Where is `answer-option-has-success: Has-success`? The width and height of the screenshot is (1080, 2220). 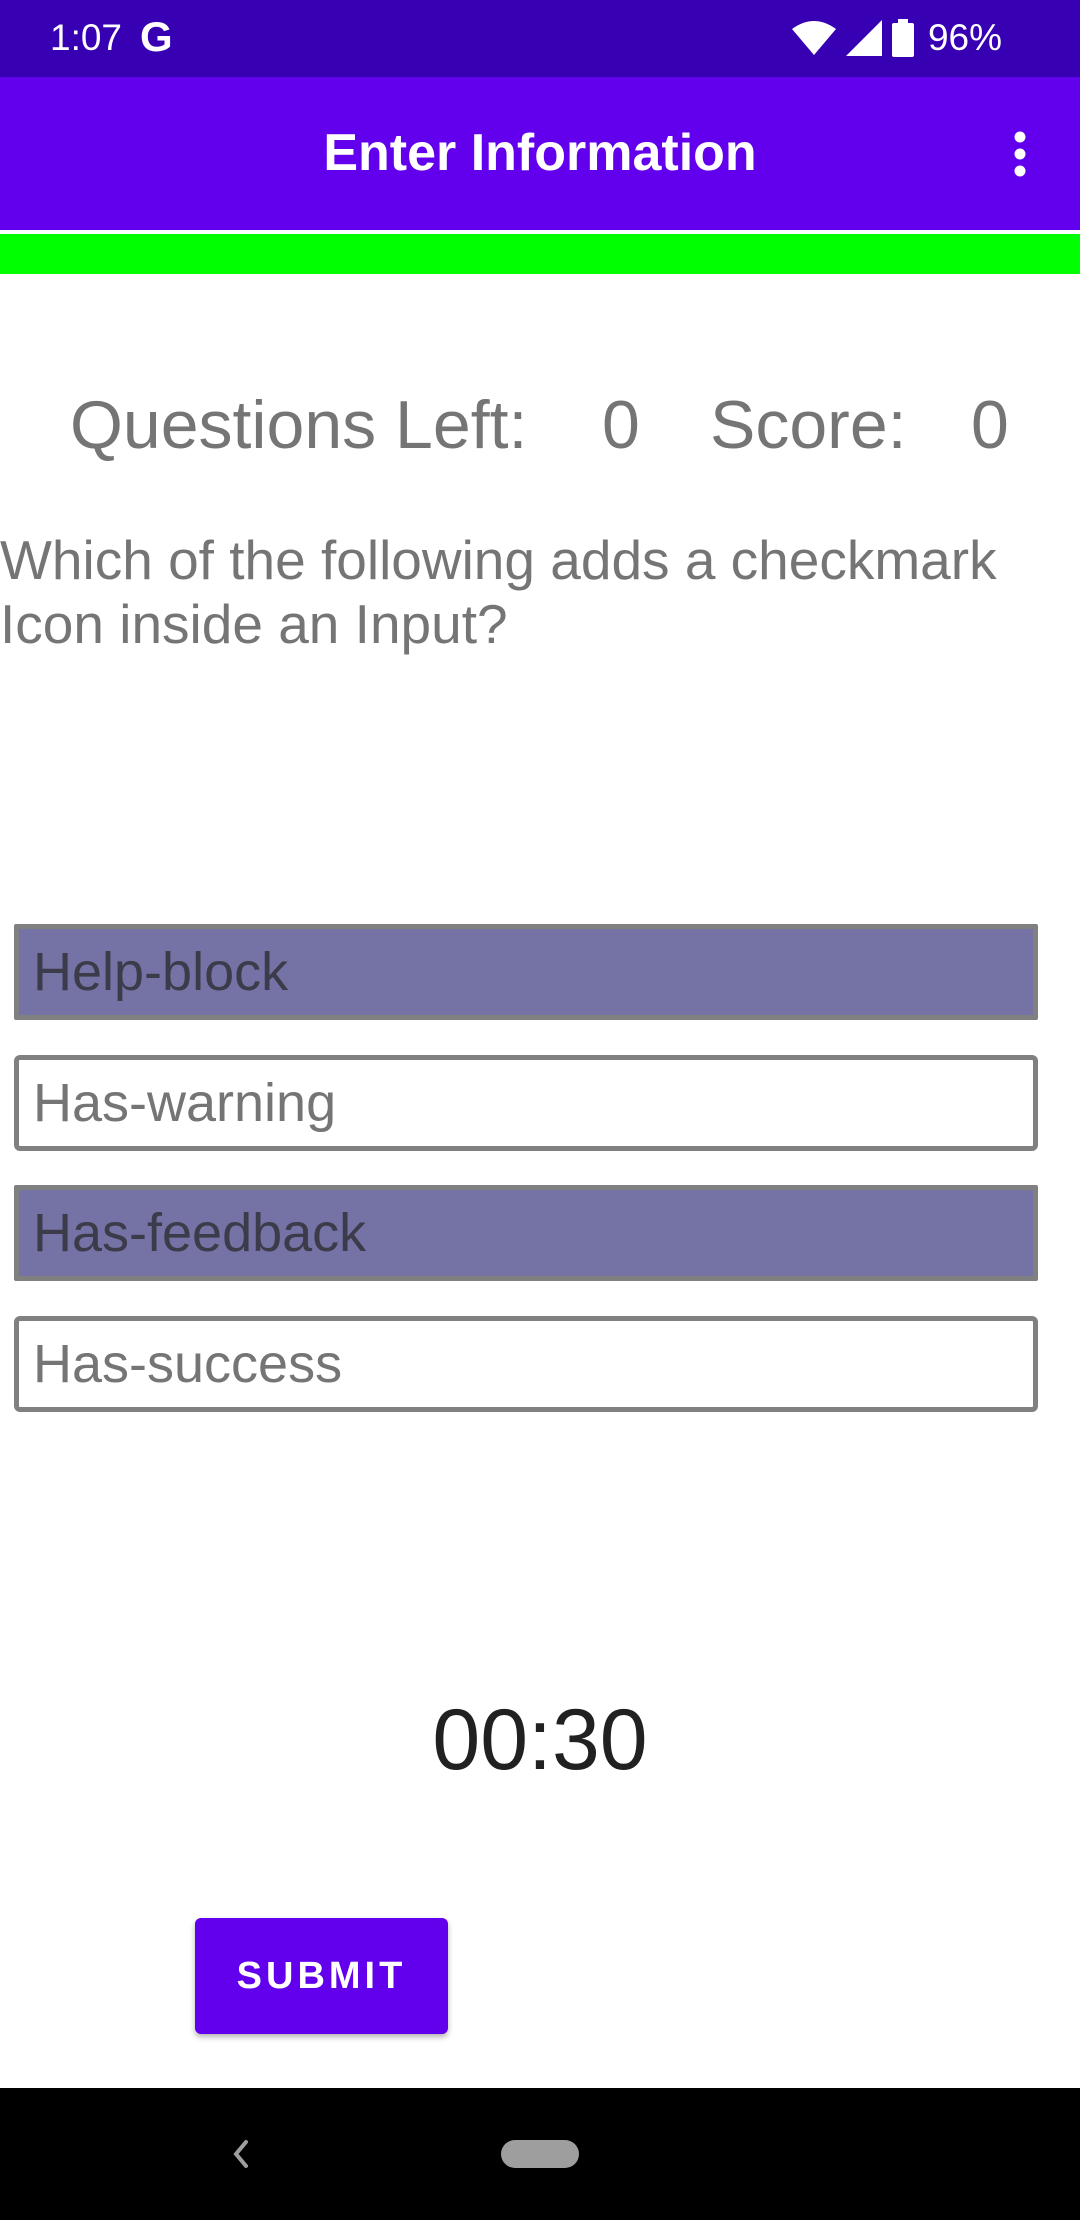 answer-option-has-success: Has-success is located at coordinates (526, 1364).